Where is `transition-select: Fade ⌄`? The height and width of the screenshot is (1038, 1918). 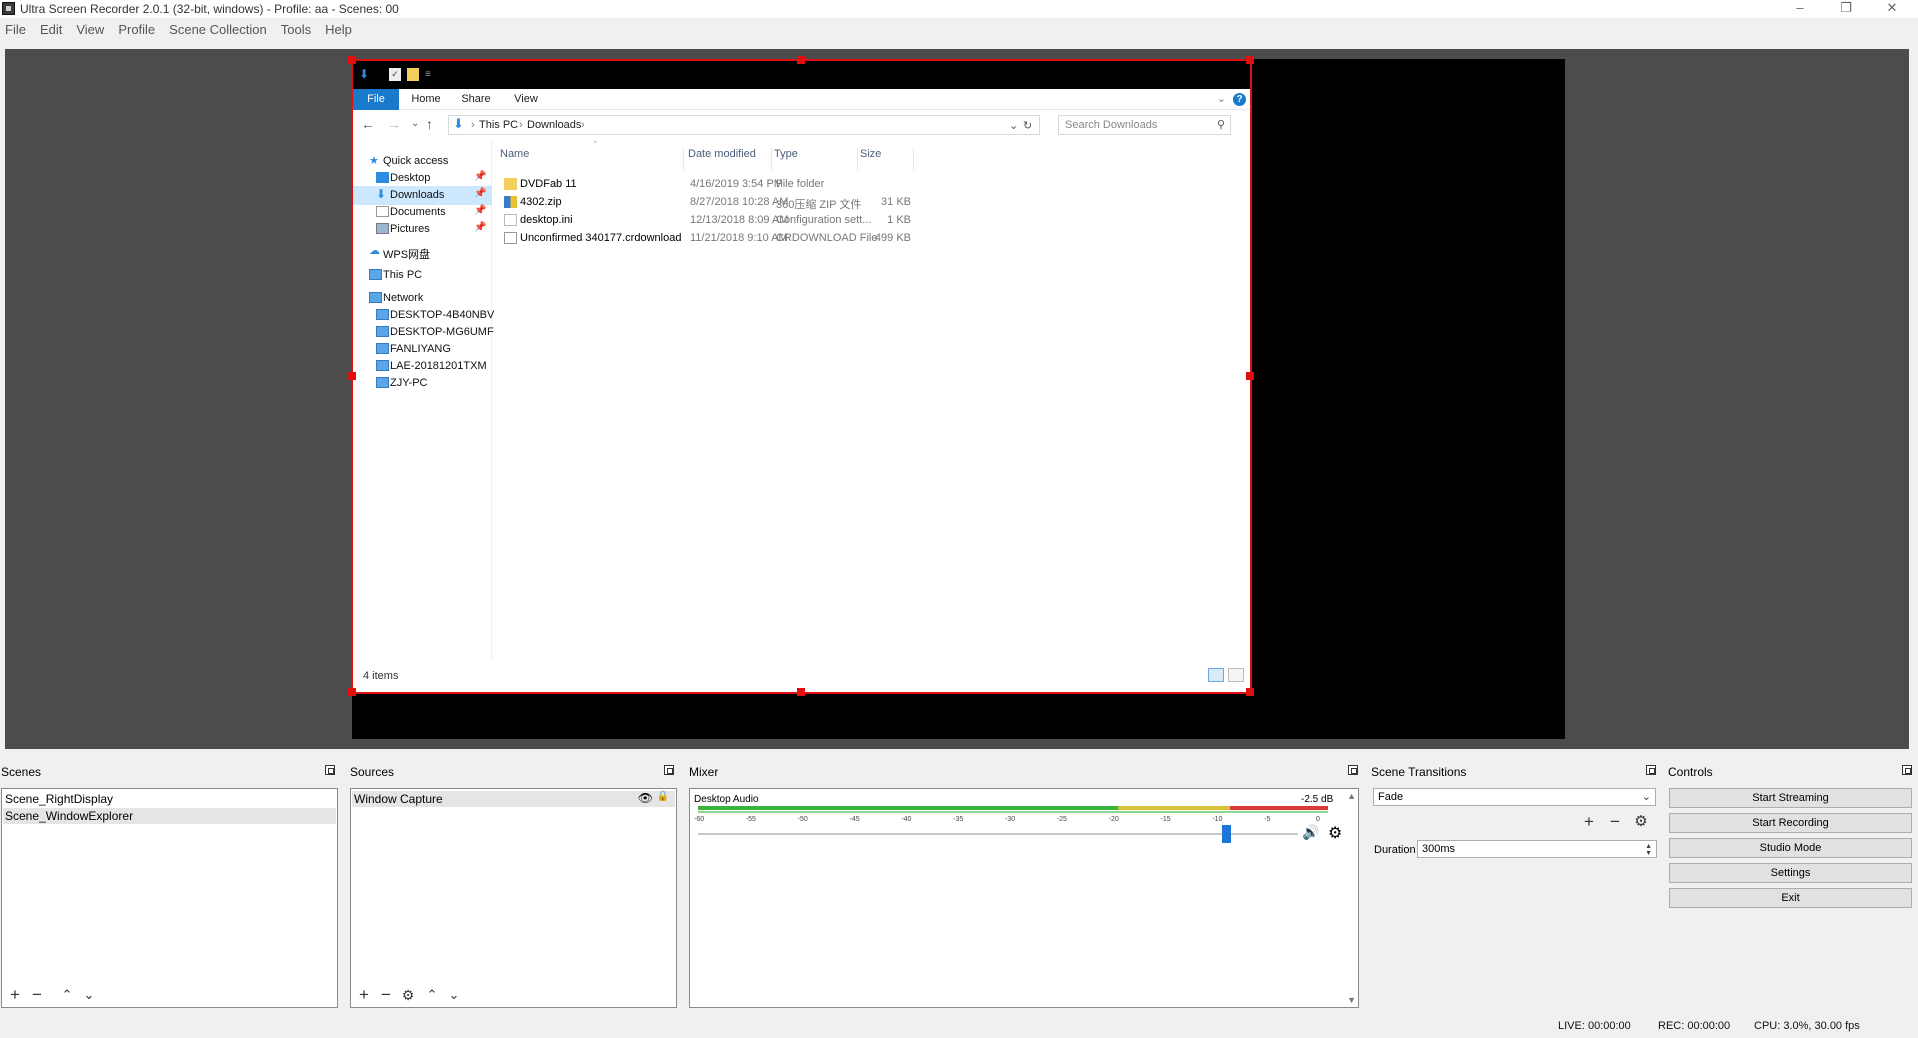 transition-select: Fade ⌄ is located at coordinates (1514, 797).